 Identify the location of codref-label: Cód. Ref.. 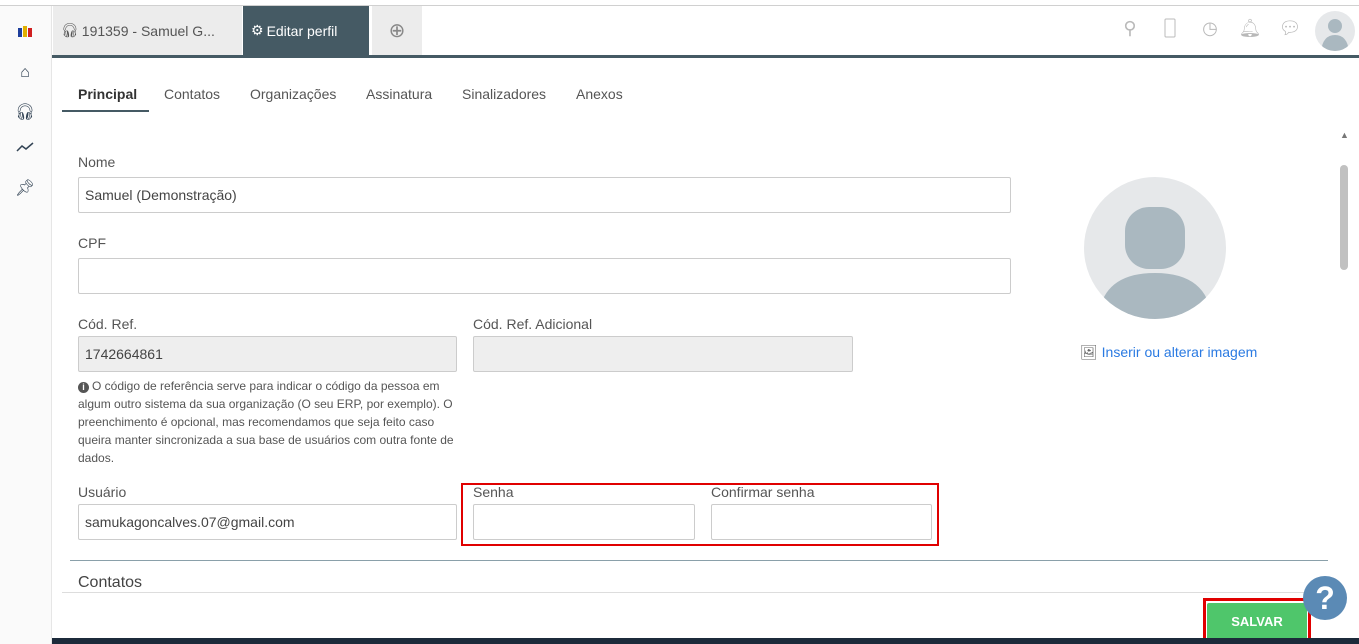
(108, 324).